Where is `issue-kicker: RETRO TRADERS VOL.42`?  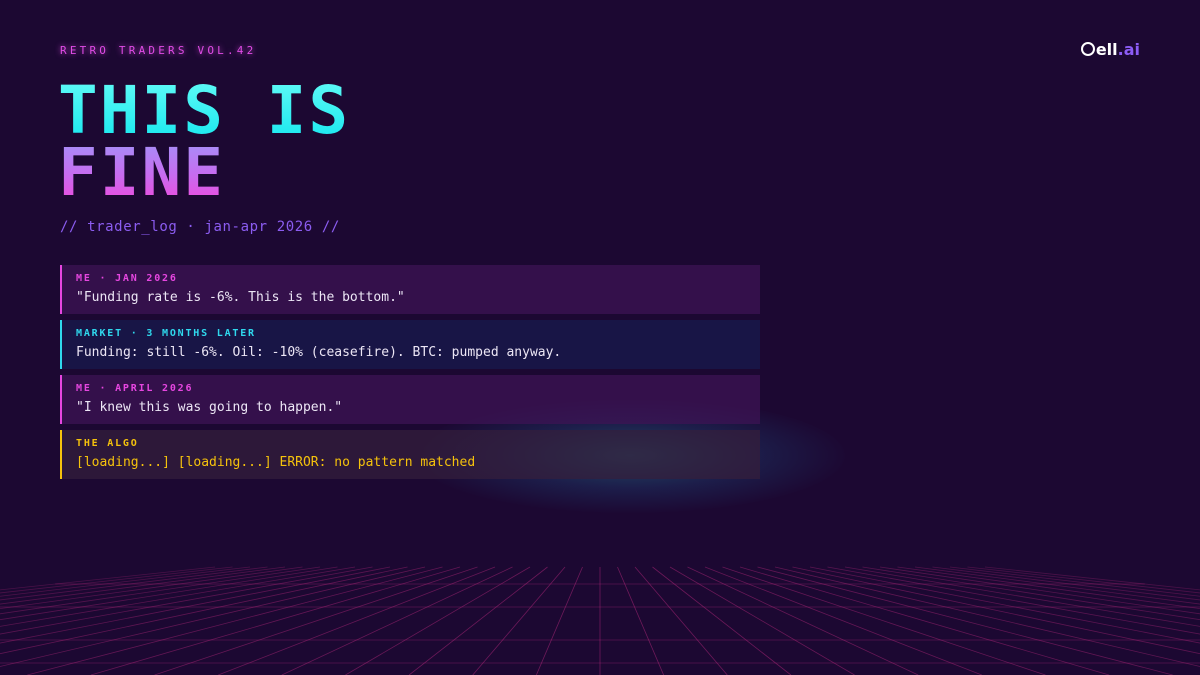 issue-kicker: RETRO TRADERS VOL.42 is located at coordinates (158, 50).